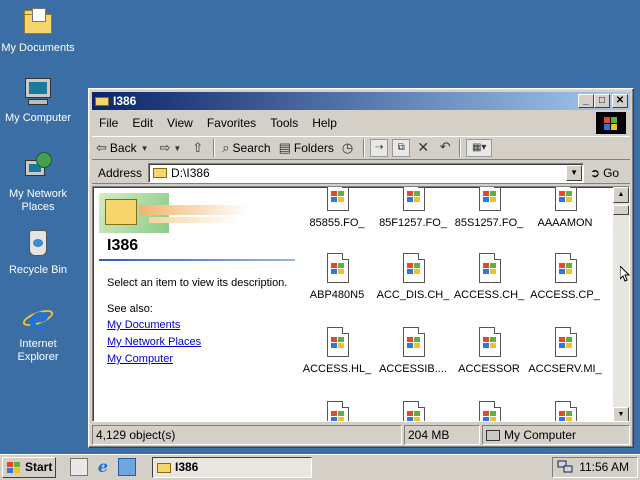 The height and width of the screenshot is (480, 640). I want to click on file-item: ACCESS.CH_, so click(489, 277).